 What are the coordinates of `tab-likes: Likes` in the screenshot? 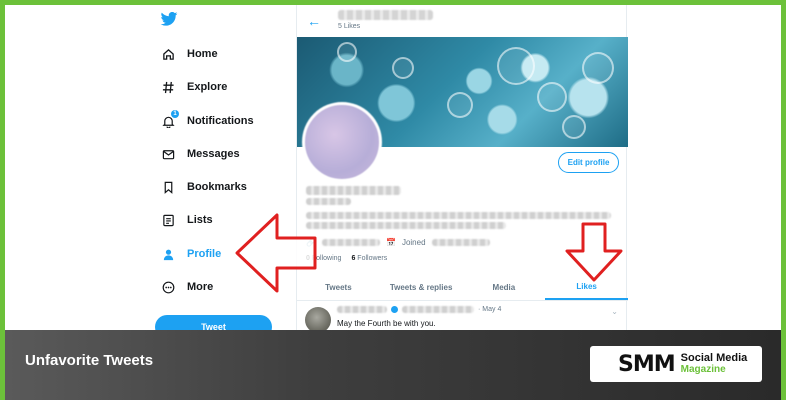 It's located at (586, 287).